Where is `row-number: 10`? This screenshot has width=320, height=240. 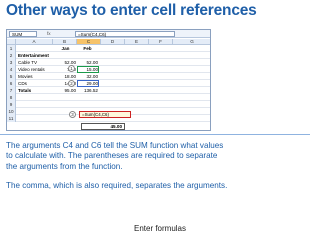
row-number: 10 is located at coordinates (11, 111).